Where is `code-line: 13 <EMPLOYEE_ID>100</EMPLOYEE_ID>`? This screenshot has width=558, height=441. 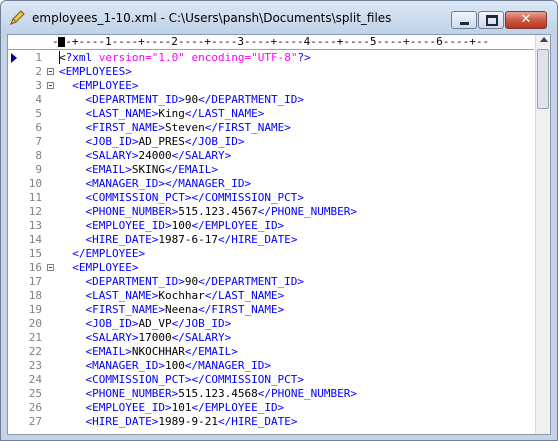 code-line: 13 <EMPLOYEE_ID>100</EMPLOYEE_ID> is located at coordinates (271, 226).